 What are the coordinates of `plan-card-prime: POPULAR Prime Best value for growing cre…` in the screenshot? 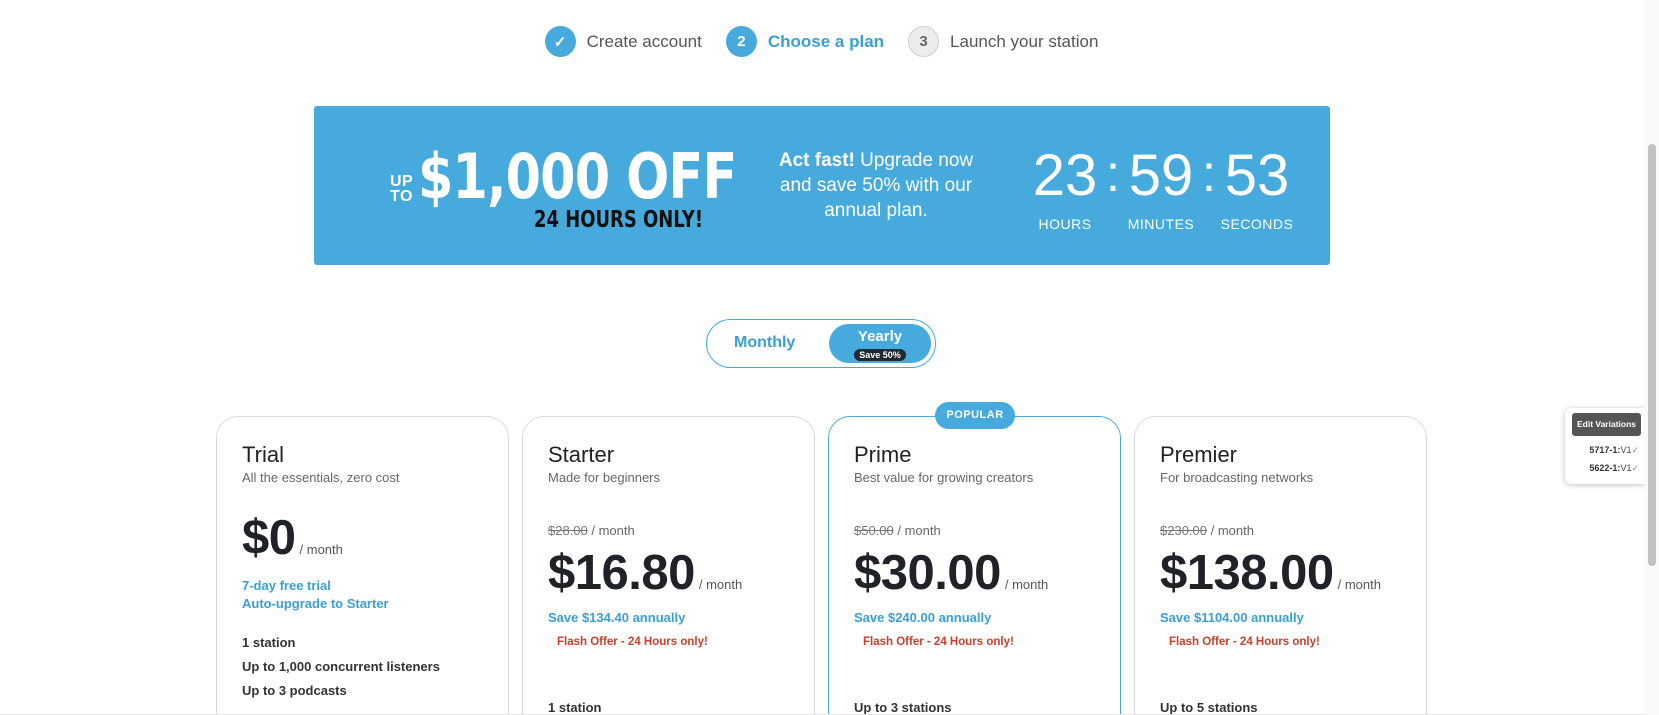 It's located at (974, 558).